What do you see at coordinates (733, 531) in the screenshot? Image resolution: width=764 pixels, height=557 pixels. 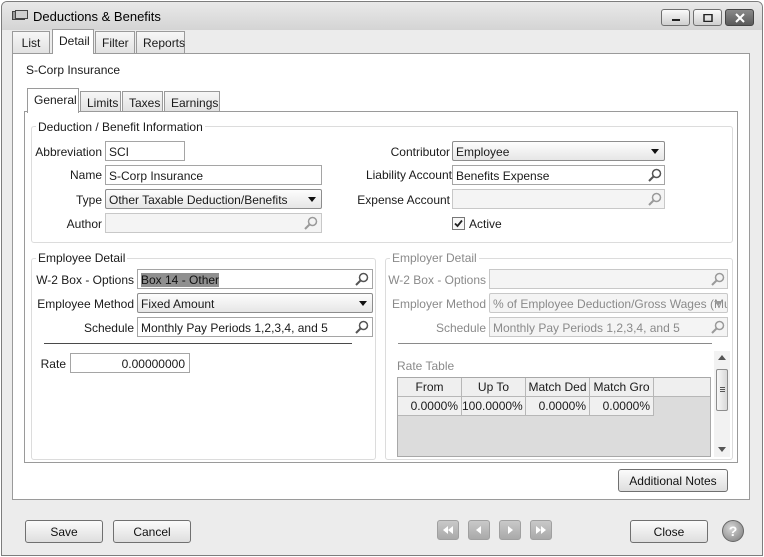 I see `help-icon: ?` at bounding box center [733, 531].